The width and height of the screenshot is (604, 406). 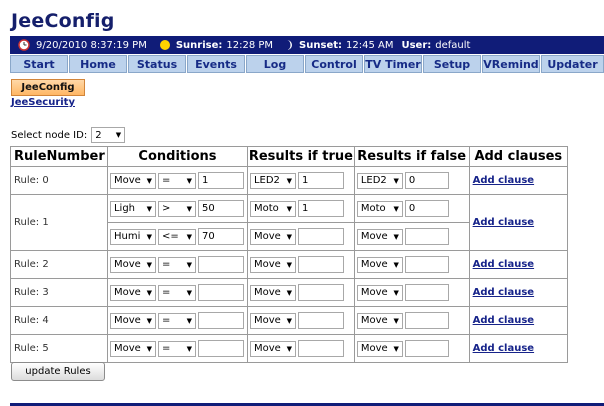 What do you see at coordinates (108, 135) in the screenshot?
I see `node-id-select: 2 ▼` at bounding box center [108, 135].